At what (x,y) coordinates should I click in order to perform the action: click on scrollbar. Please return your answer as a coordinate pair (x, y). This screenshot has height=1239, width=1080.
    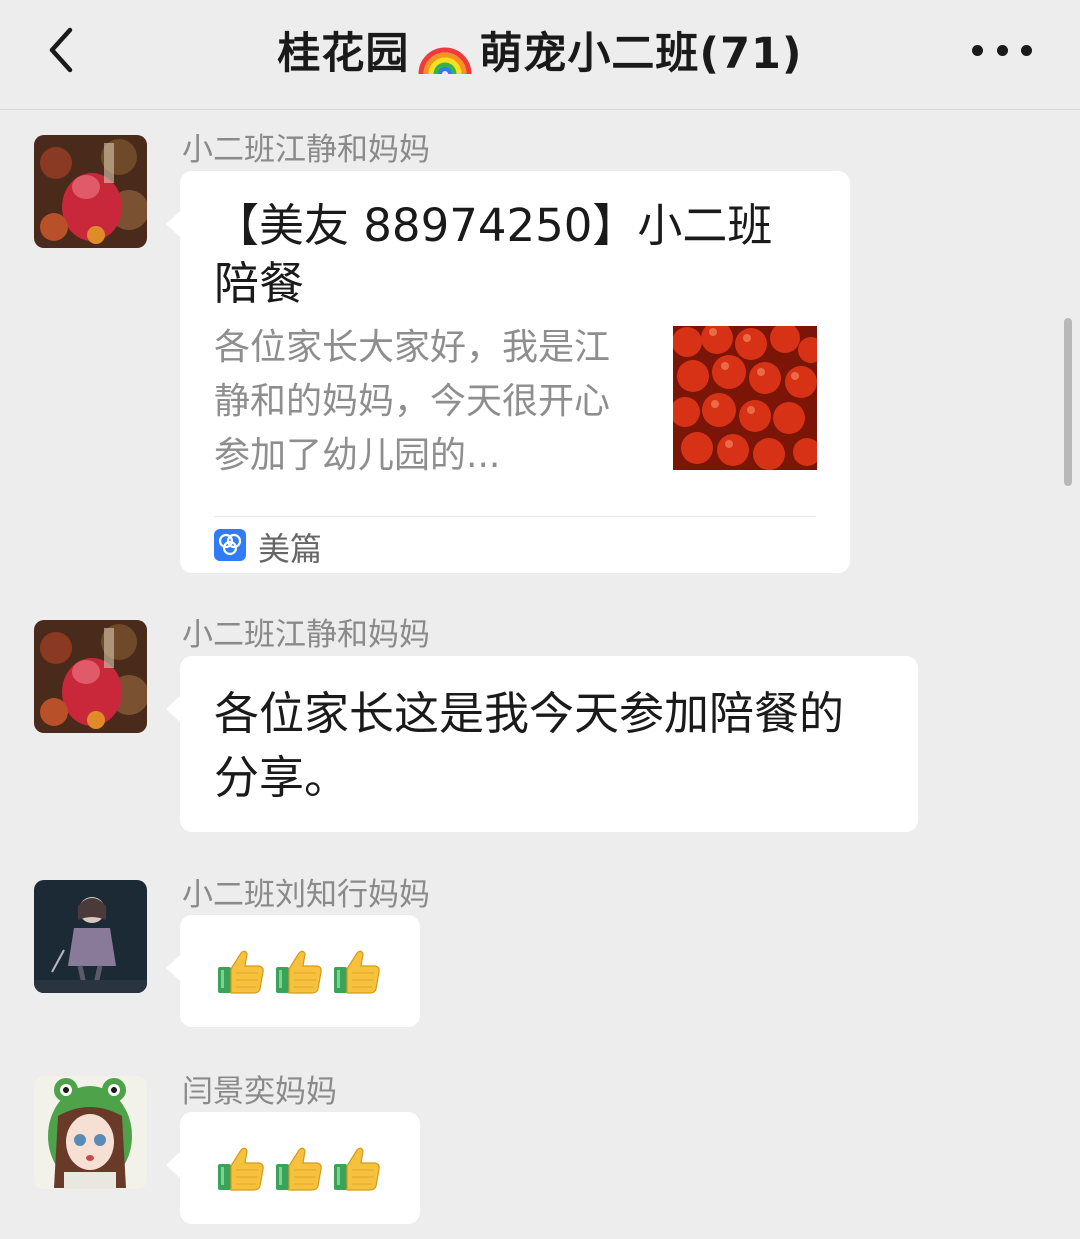
    Looking at the image, I should click on (1068, 402).